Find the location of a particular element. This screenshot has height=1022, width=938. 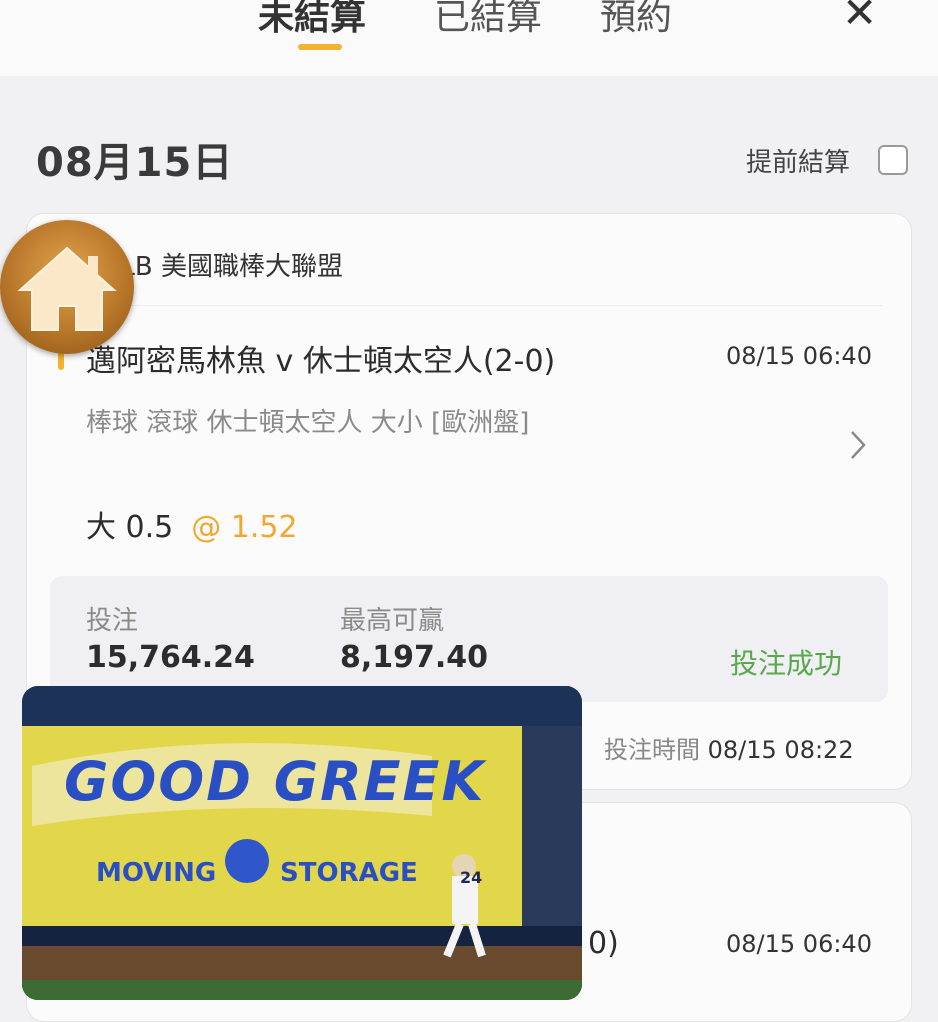

match-title-partial: 0) is located at coordinates (603, 943).